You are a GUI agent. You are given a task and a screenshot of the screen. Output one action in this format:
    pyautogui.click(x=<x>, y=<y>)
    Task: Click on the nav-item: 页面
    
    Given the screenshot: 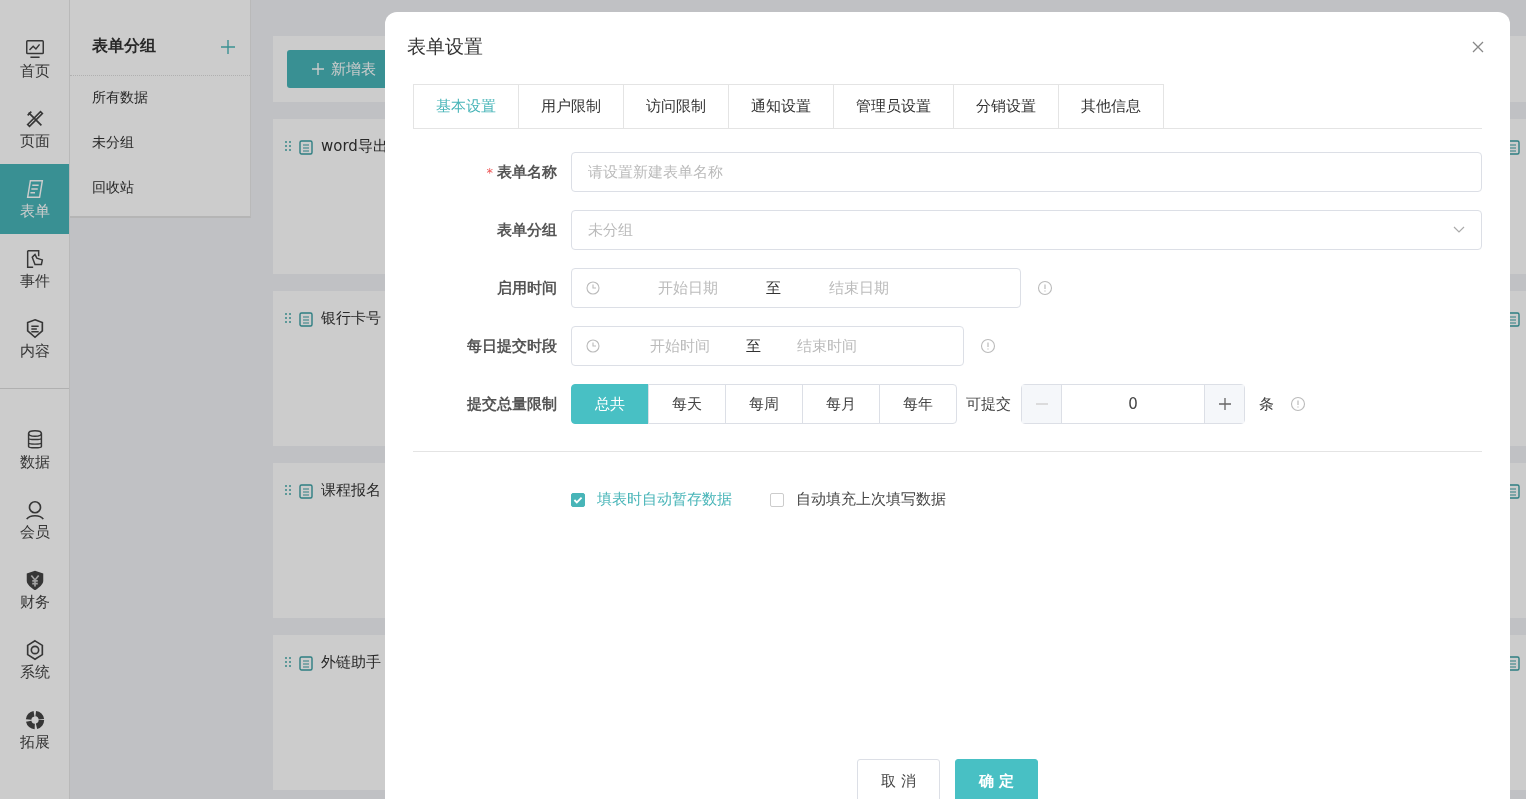 What is the action you would take?
    pyautogui.click(x=34, y=129)
    